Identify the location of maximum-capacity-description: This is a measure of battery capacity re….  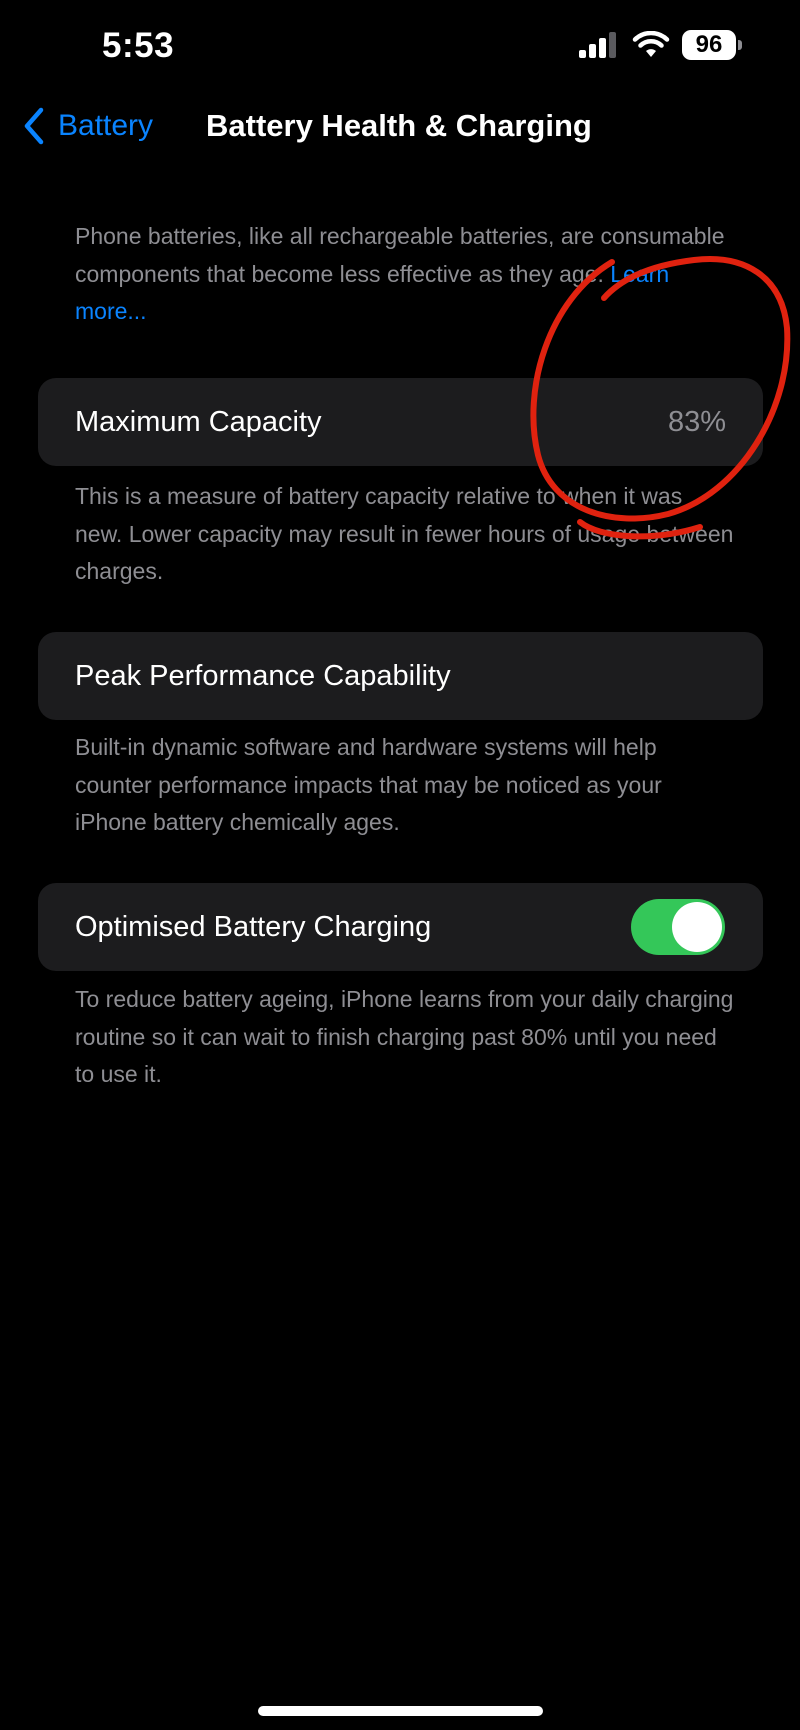
(404, 533).